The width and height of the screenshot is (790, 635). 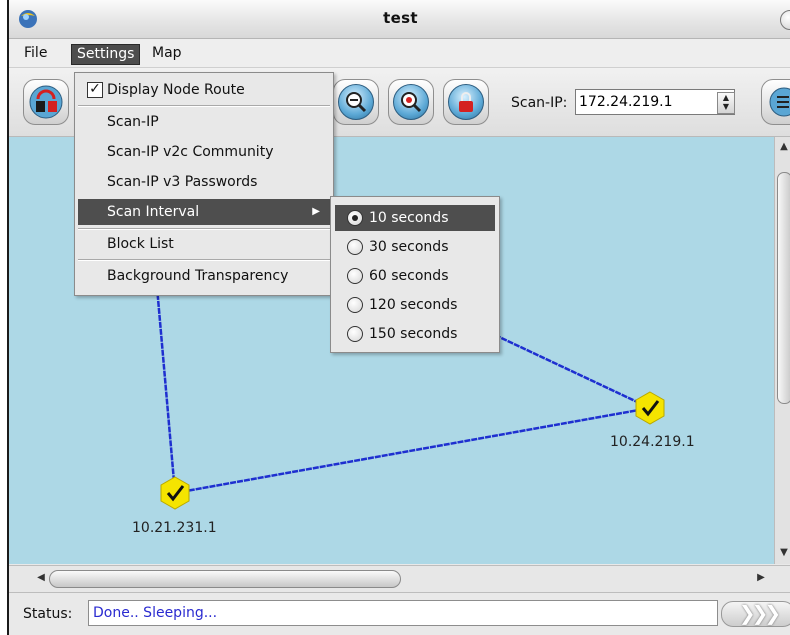 What do you see at coordinates (779, 102) in the screenshot?
I see `menu-icon` at bounding box center [779, 102].